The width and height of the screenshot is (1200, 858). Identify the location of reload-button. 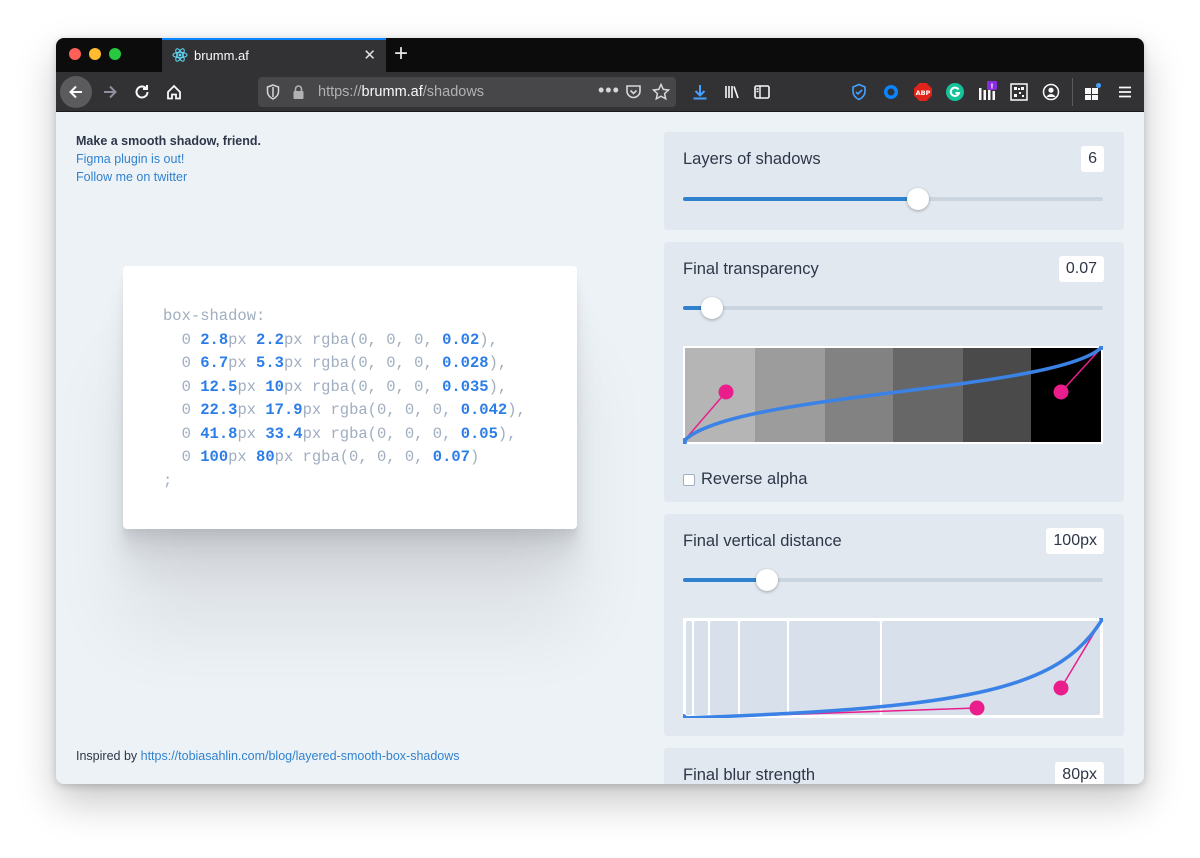
(142, 92).